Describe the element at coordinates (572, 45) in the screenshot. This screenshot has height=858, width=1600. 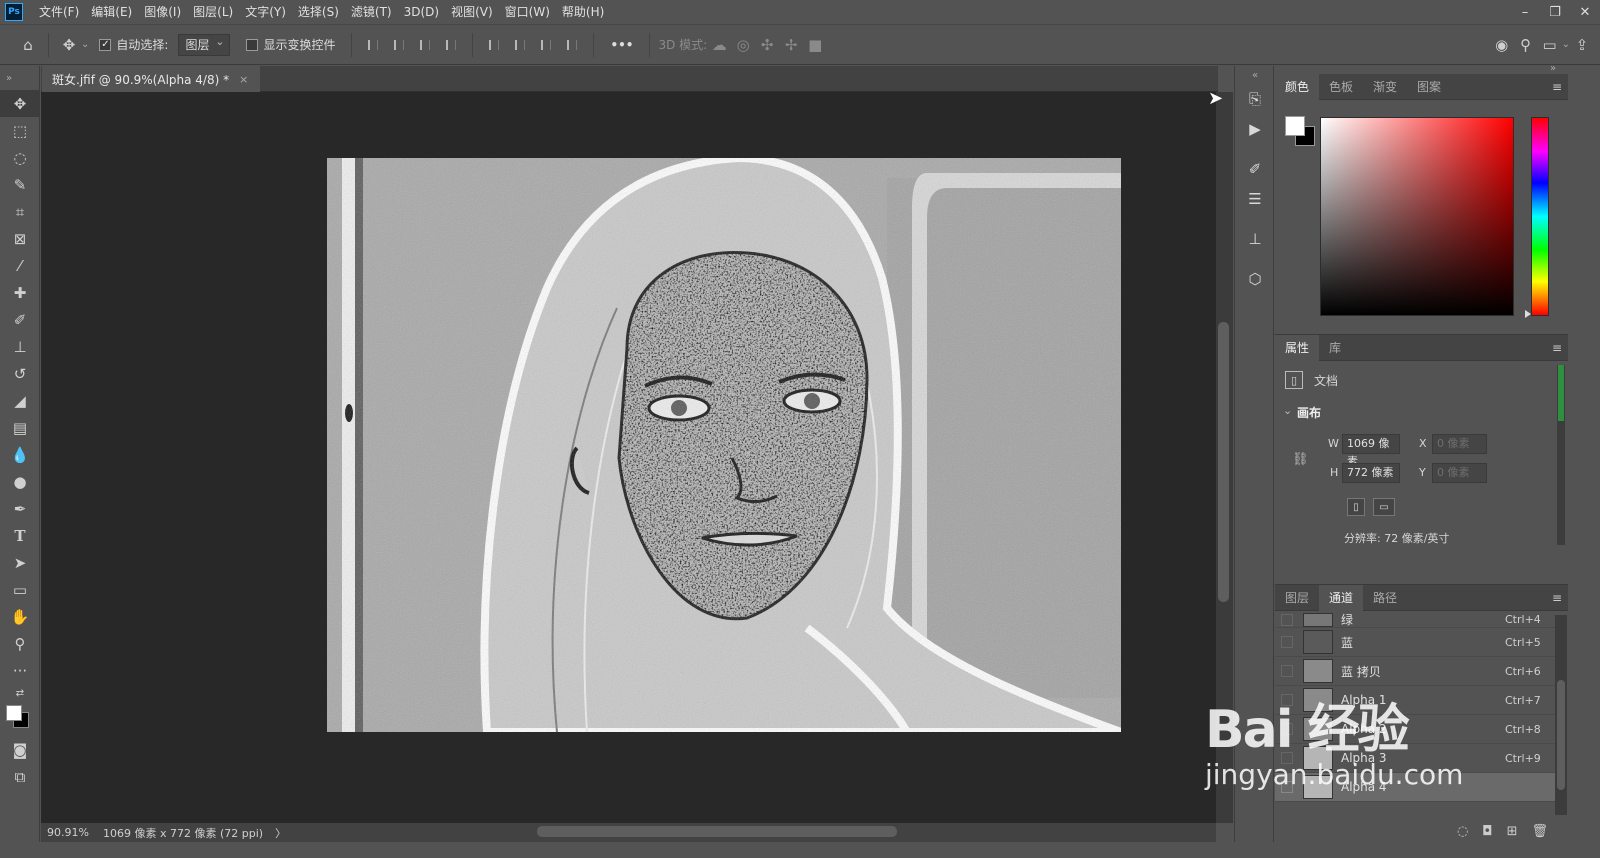
I see `distribute-v-icon` at that location.